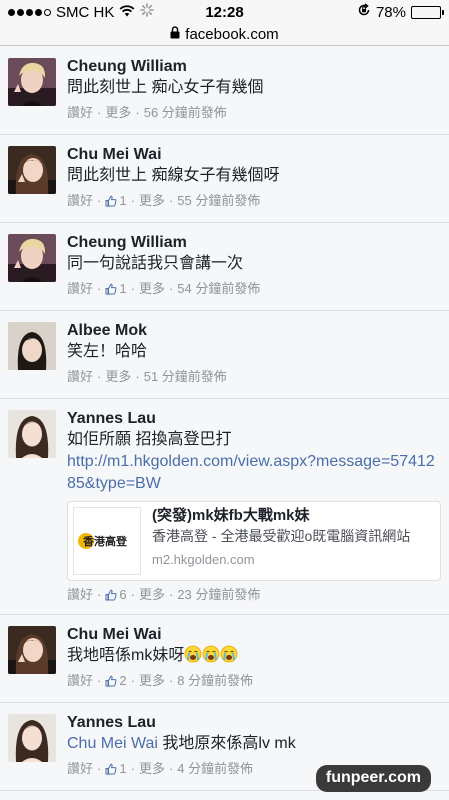  What do you see at coordinates (112, 743) in the screenshot?
I see `mention-link: Chu Mei Wai` at bounding box center [112, 743].